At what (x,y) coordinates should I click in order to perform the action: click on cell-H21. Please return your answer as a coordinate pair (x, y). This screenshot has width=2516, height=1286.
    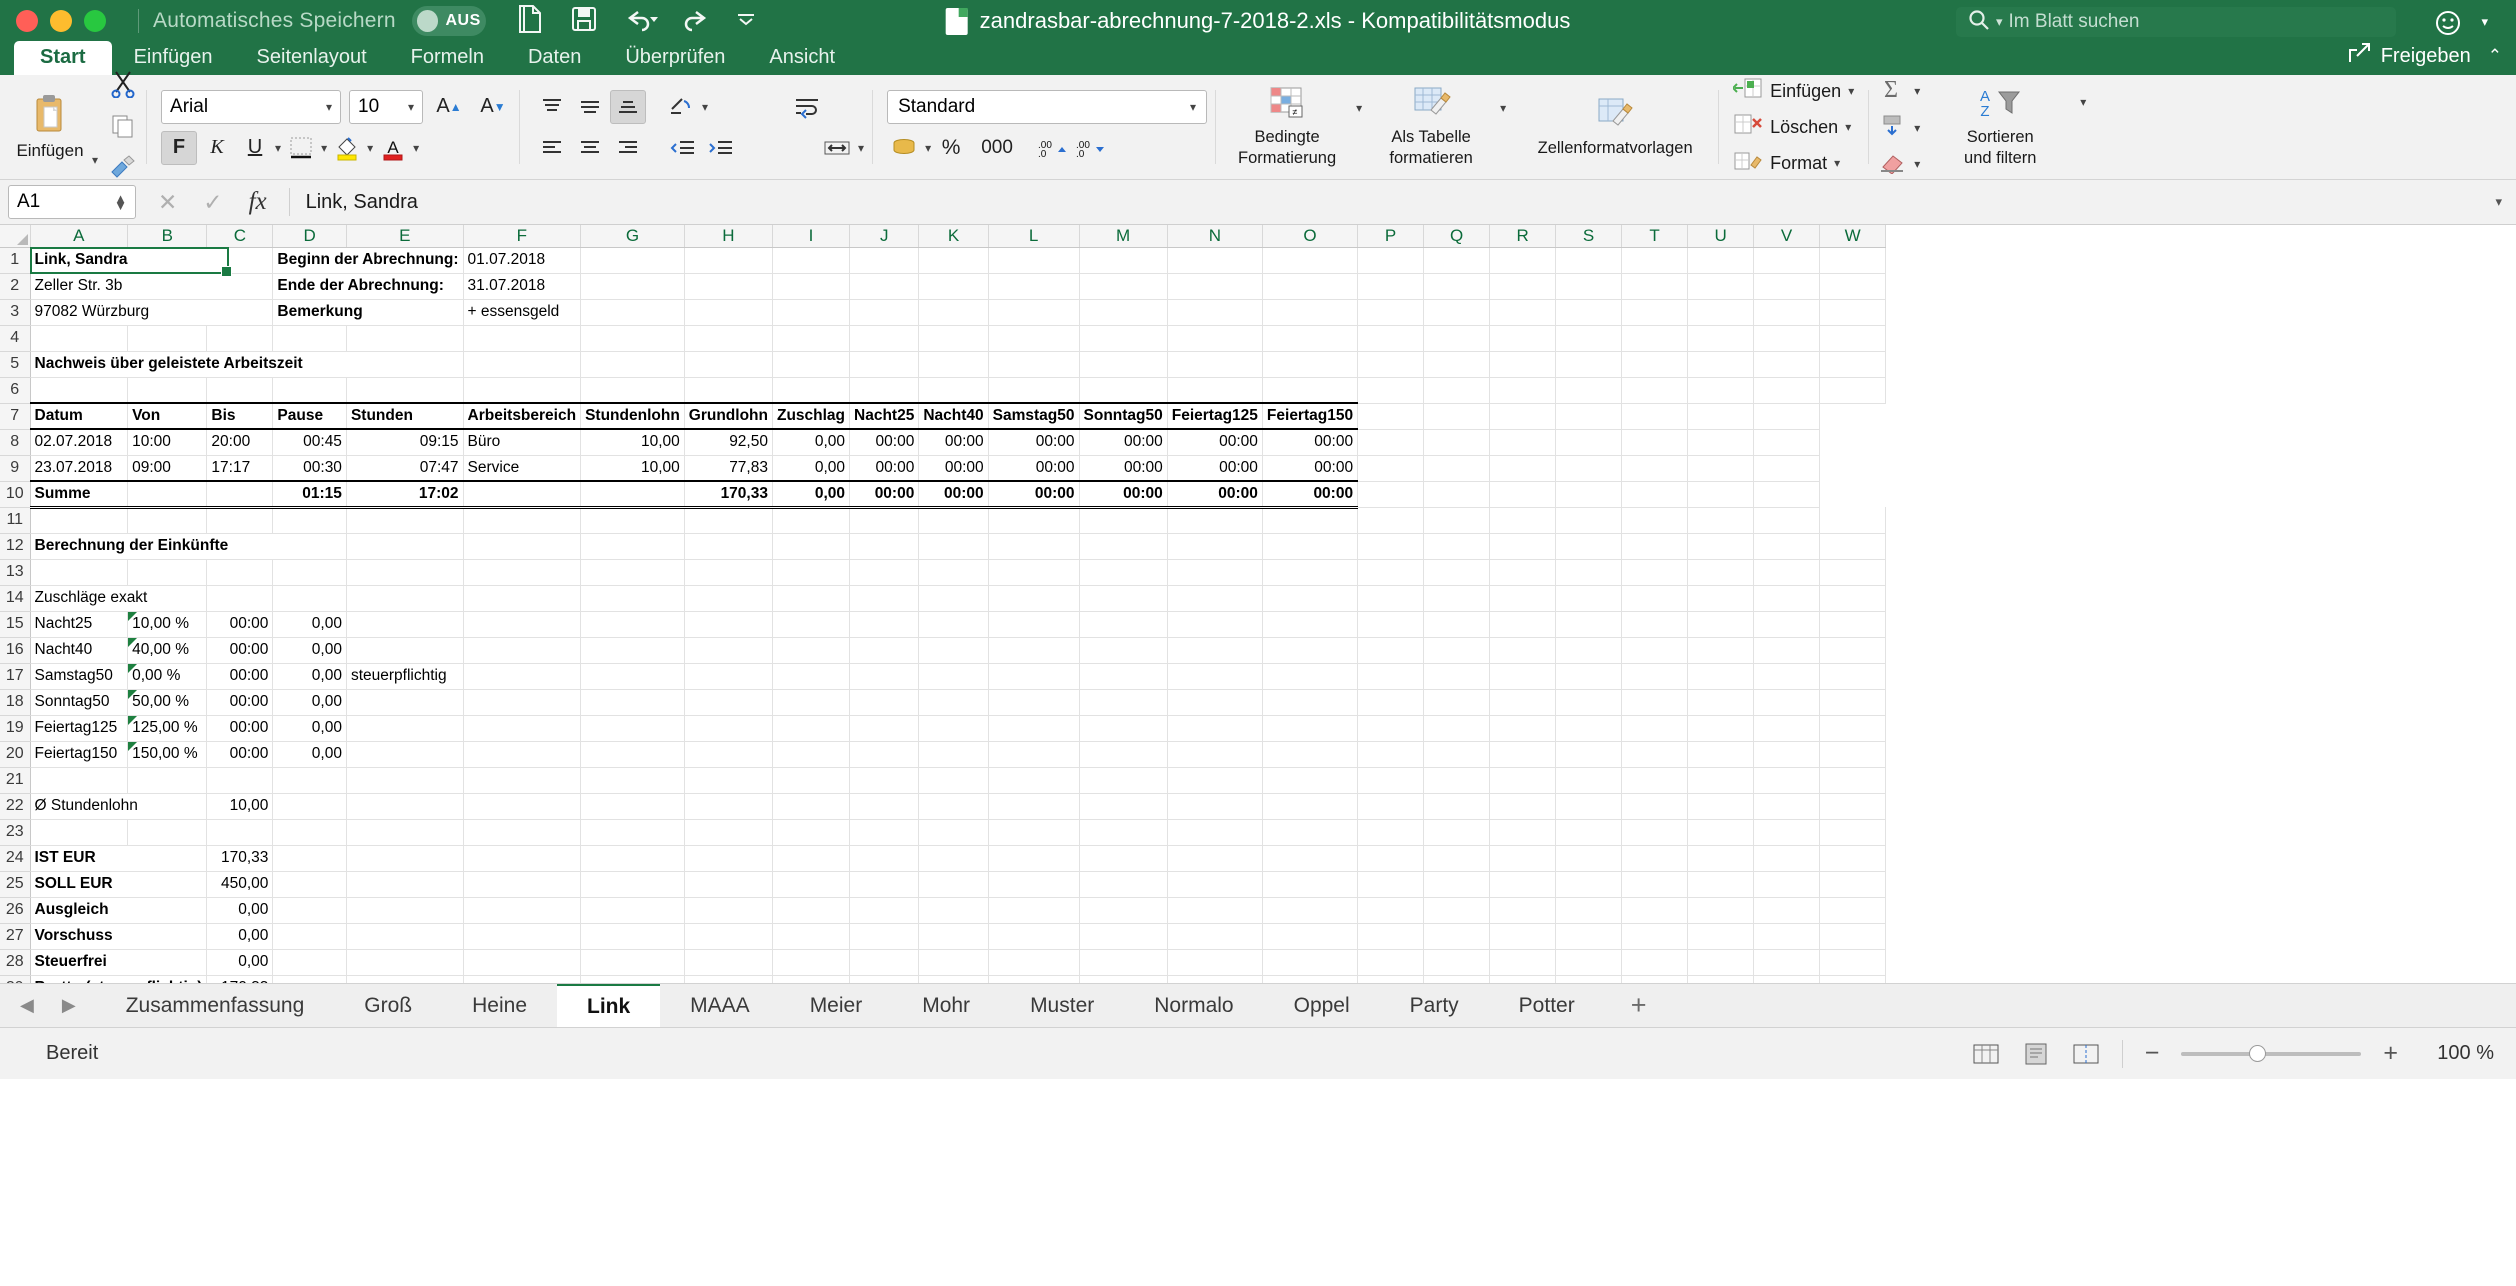
    Looking at the image, I should click on (728, 780).